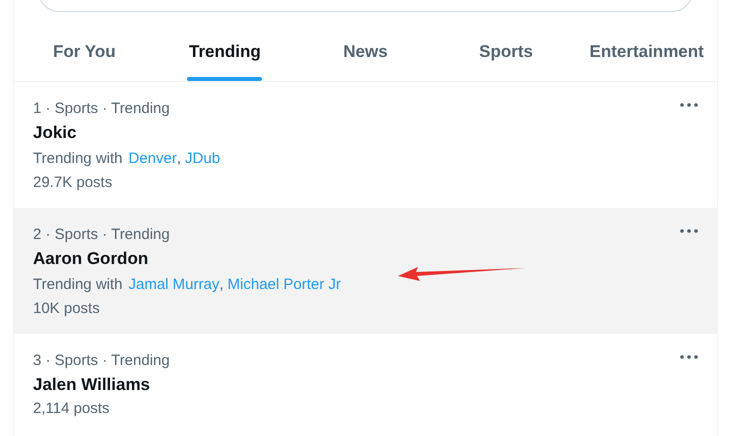 The width and height of the screenshot is (731, 436). What do you see at coordinates (225, 46) in the screenshot?
I see `tab: Trending` at bounding box center [225, 46].